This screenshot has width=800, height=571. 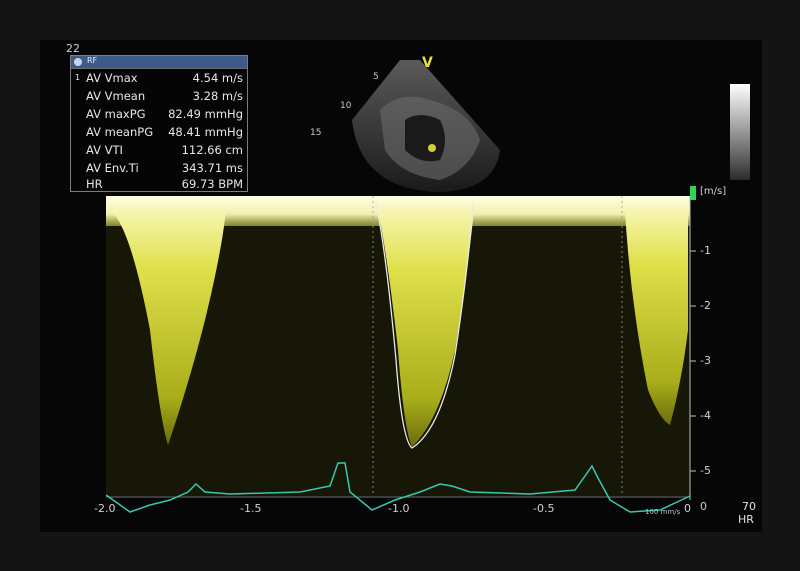 I want to click on time-tick: -1.0, so click(x=399, y=508).